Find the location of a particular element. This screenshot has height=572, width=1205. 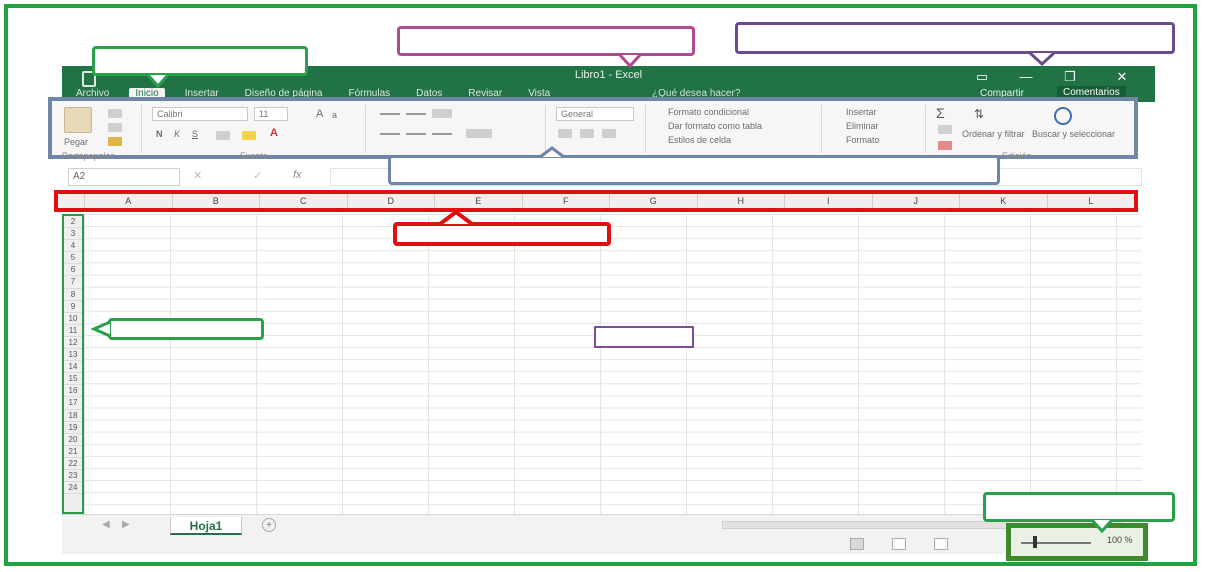

pointer-zoom is located at coordinates (1102, 526).